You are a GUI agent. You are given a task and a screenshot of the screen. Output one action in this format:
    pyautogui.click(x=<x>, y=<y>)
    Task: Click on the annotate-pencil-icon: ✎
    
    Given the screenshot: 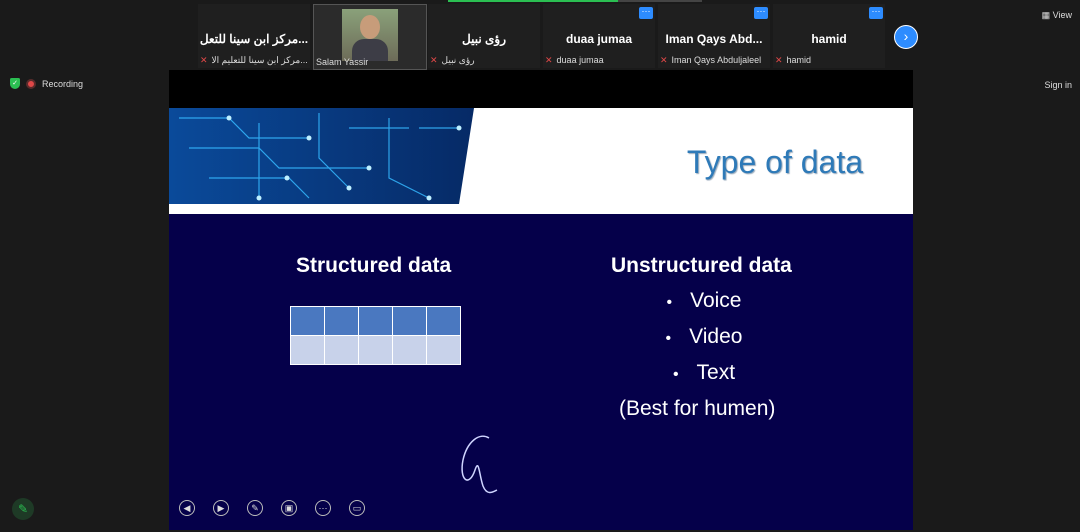 What is the action you would take?
    pyautogui.click(x=23, y=509)
    